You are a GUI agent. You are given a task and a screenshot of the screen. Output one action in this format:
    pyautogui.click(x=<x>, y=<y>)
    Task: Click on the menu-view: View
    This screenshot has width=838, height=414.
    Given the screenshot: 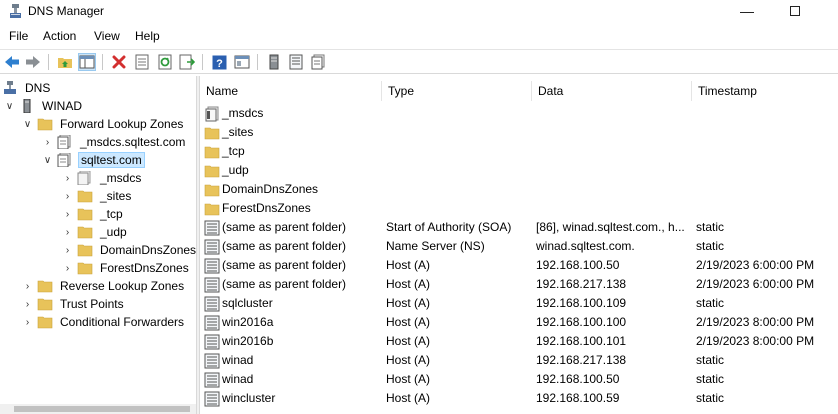 What is the action you would take?
    pyautogui.click(x=107, y=36)
    